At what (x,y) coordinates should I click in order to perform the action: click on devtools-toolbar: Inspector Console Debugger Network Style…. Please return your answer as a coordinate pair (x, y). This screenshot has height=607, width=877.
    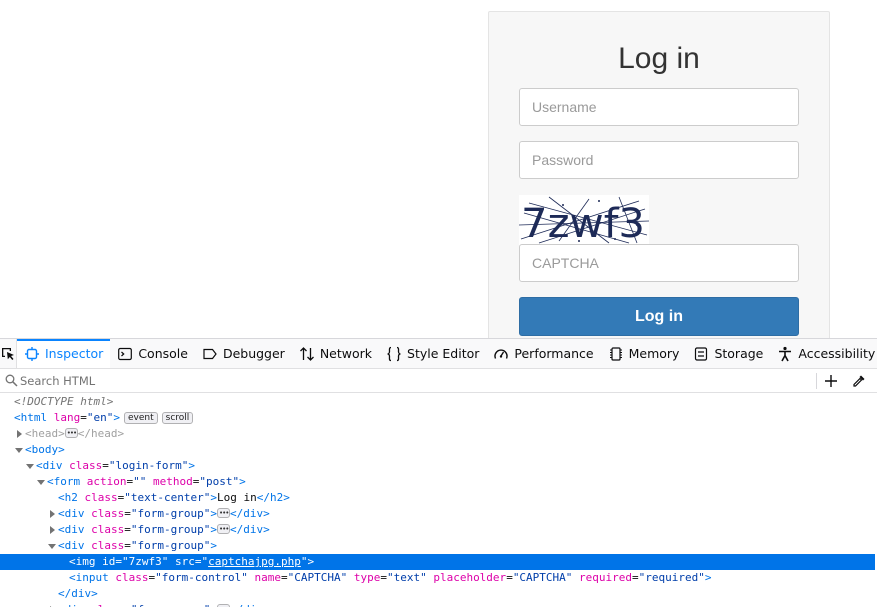
    Looking at the image, I should click on (438, 354).